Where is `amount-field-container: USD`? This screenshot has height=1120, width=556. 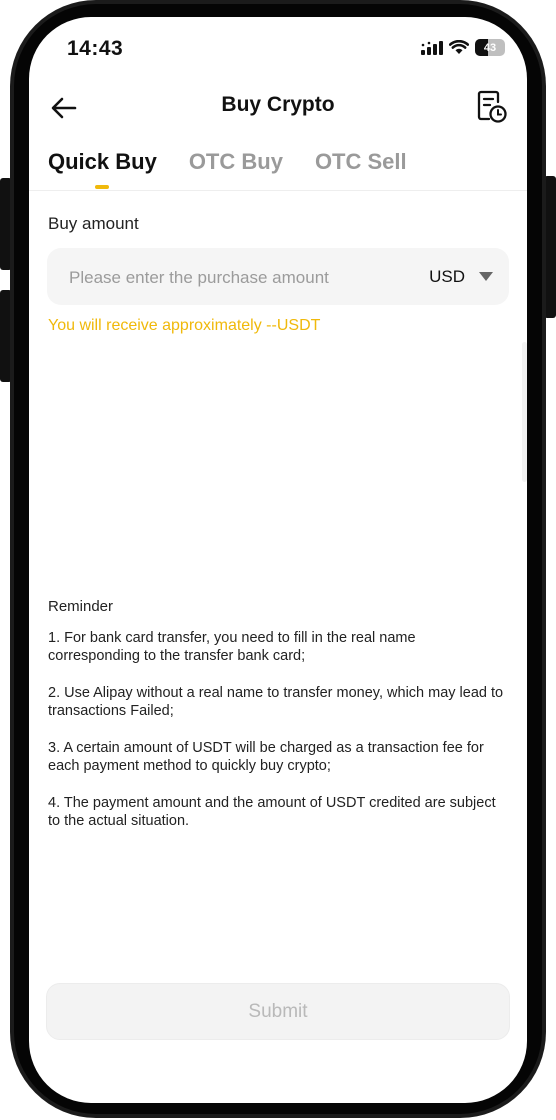
amount-field-container: USD is located at coordinates (278, 277).